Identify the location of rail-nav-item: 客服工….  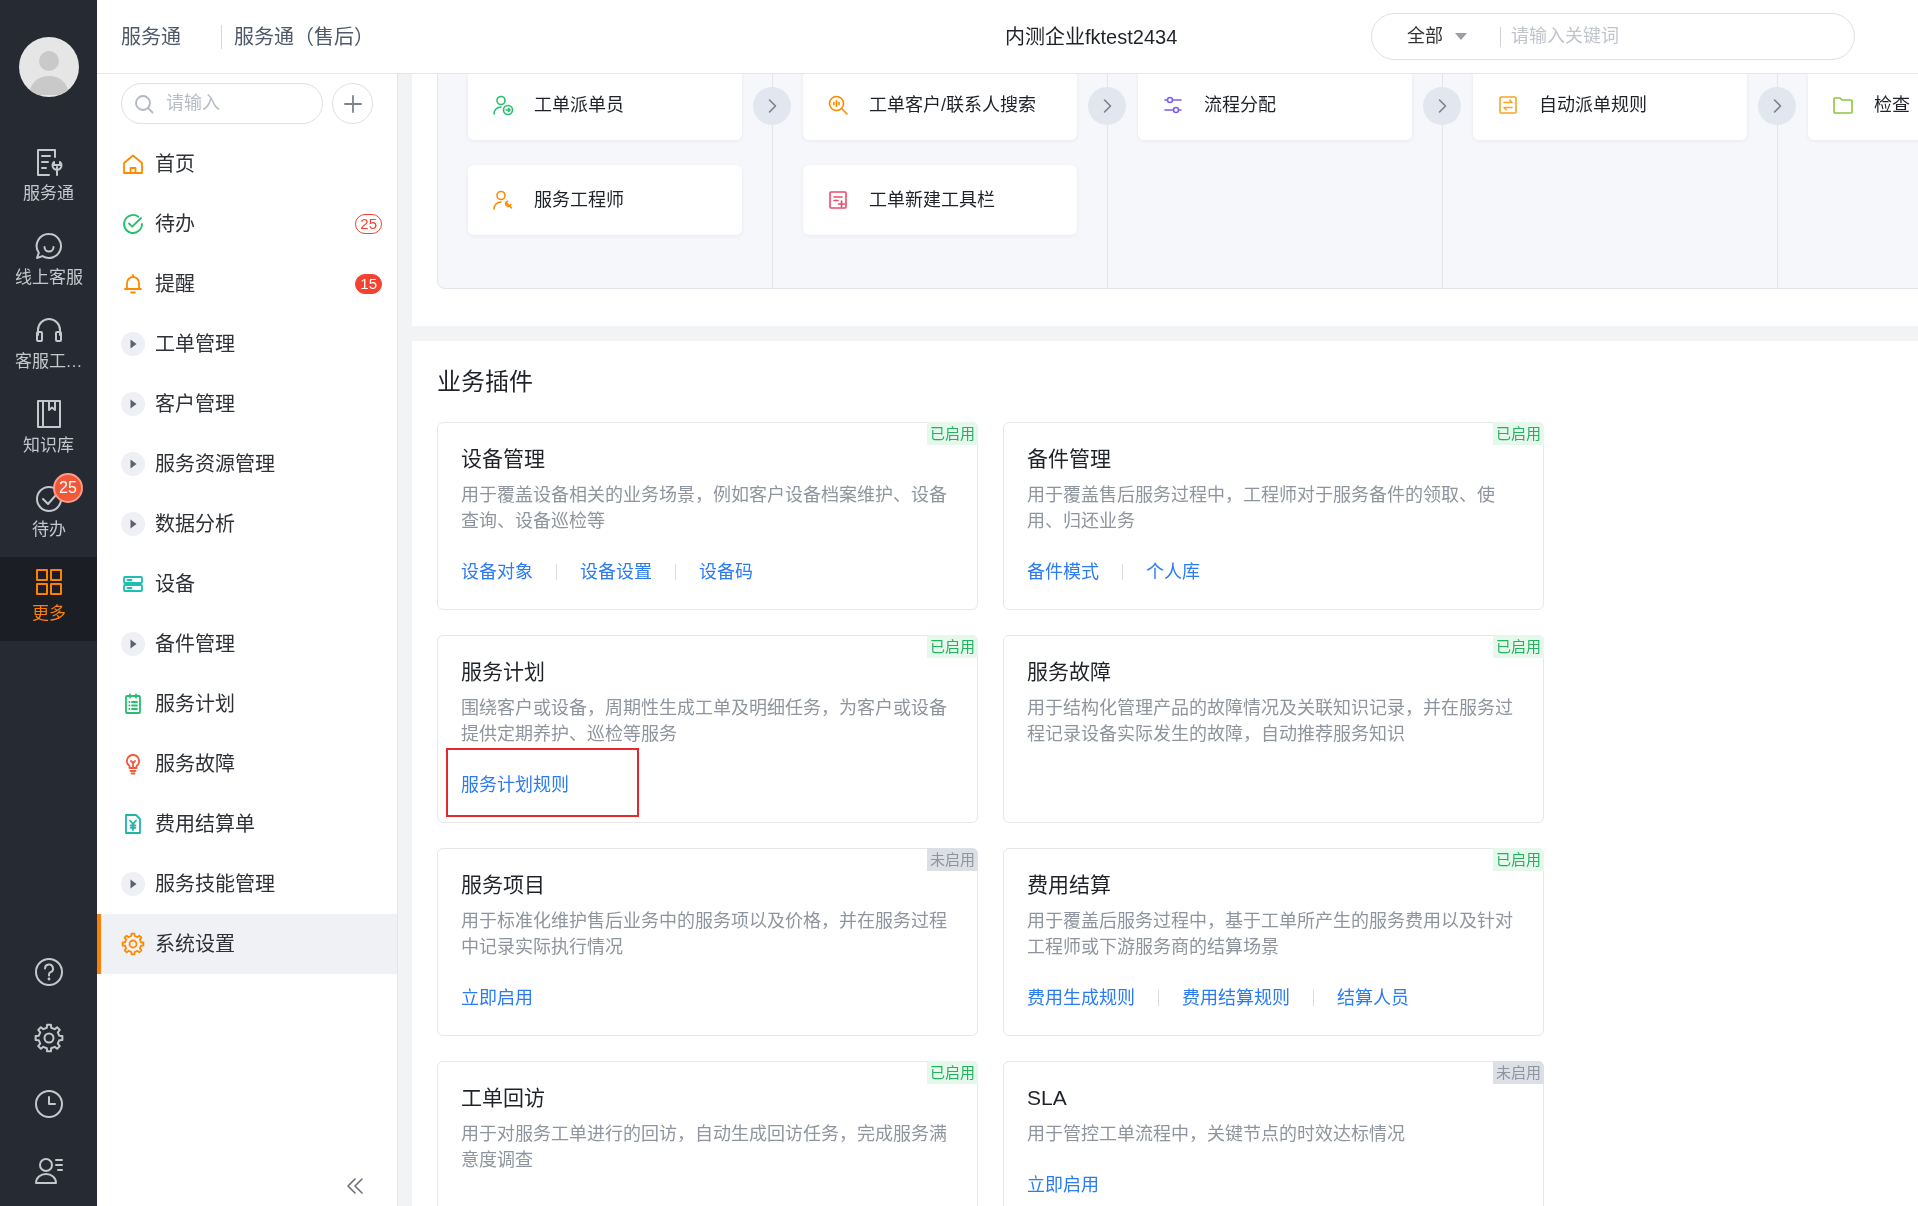
(48, 347).